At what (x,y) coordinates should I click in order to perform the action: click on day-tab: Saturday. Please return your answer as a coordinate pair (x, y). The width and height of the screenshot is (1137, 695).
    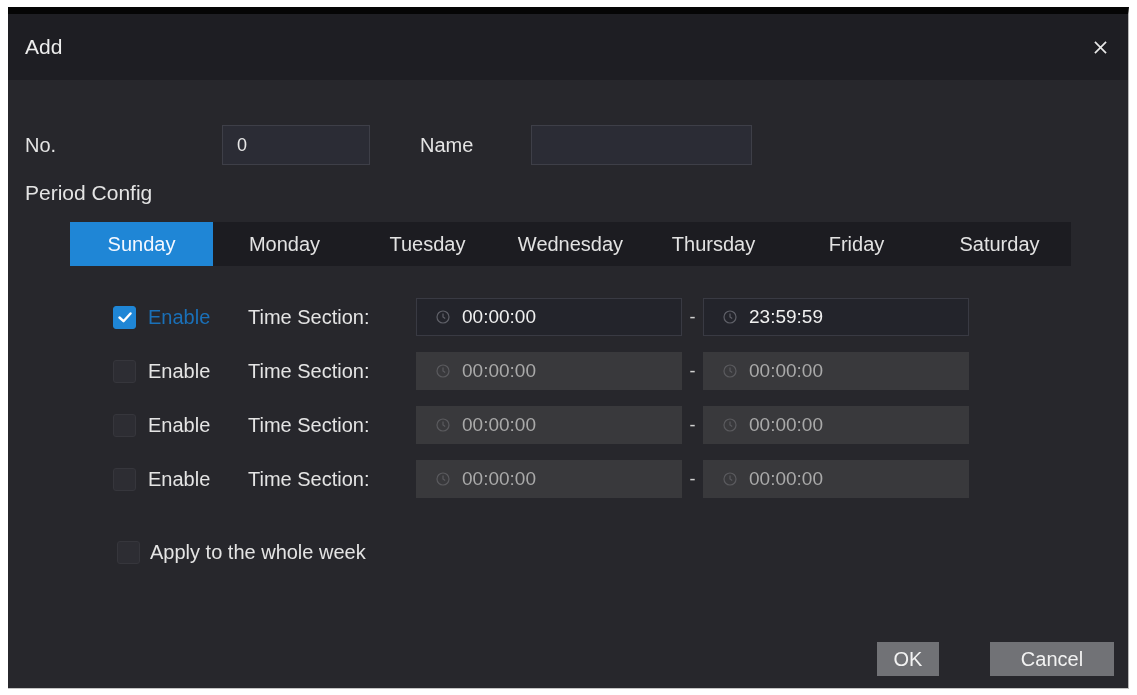
    Looking at the image, I should click on (999, 244).